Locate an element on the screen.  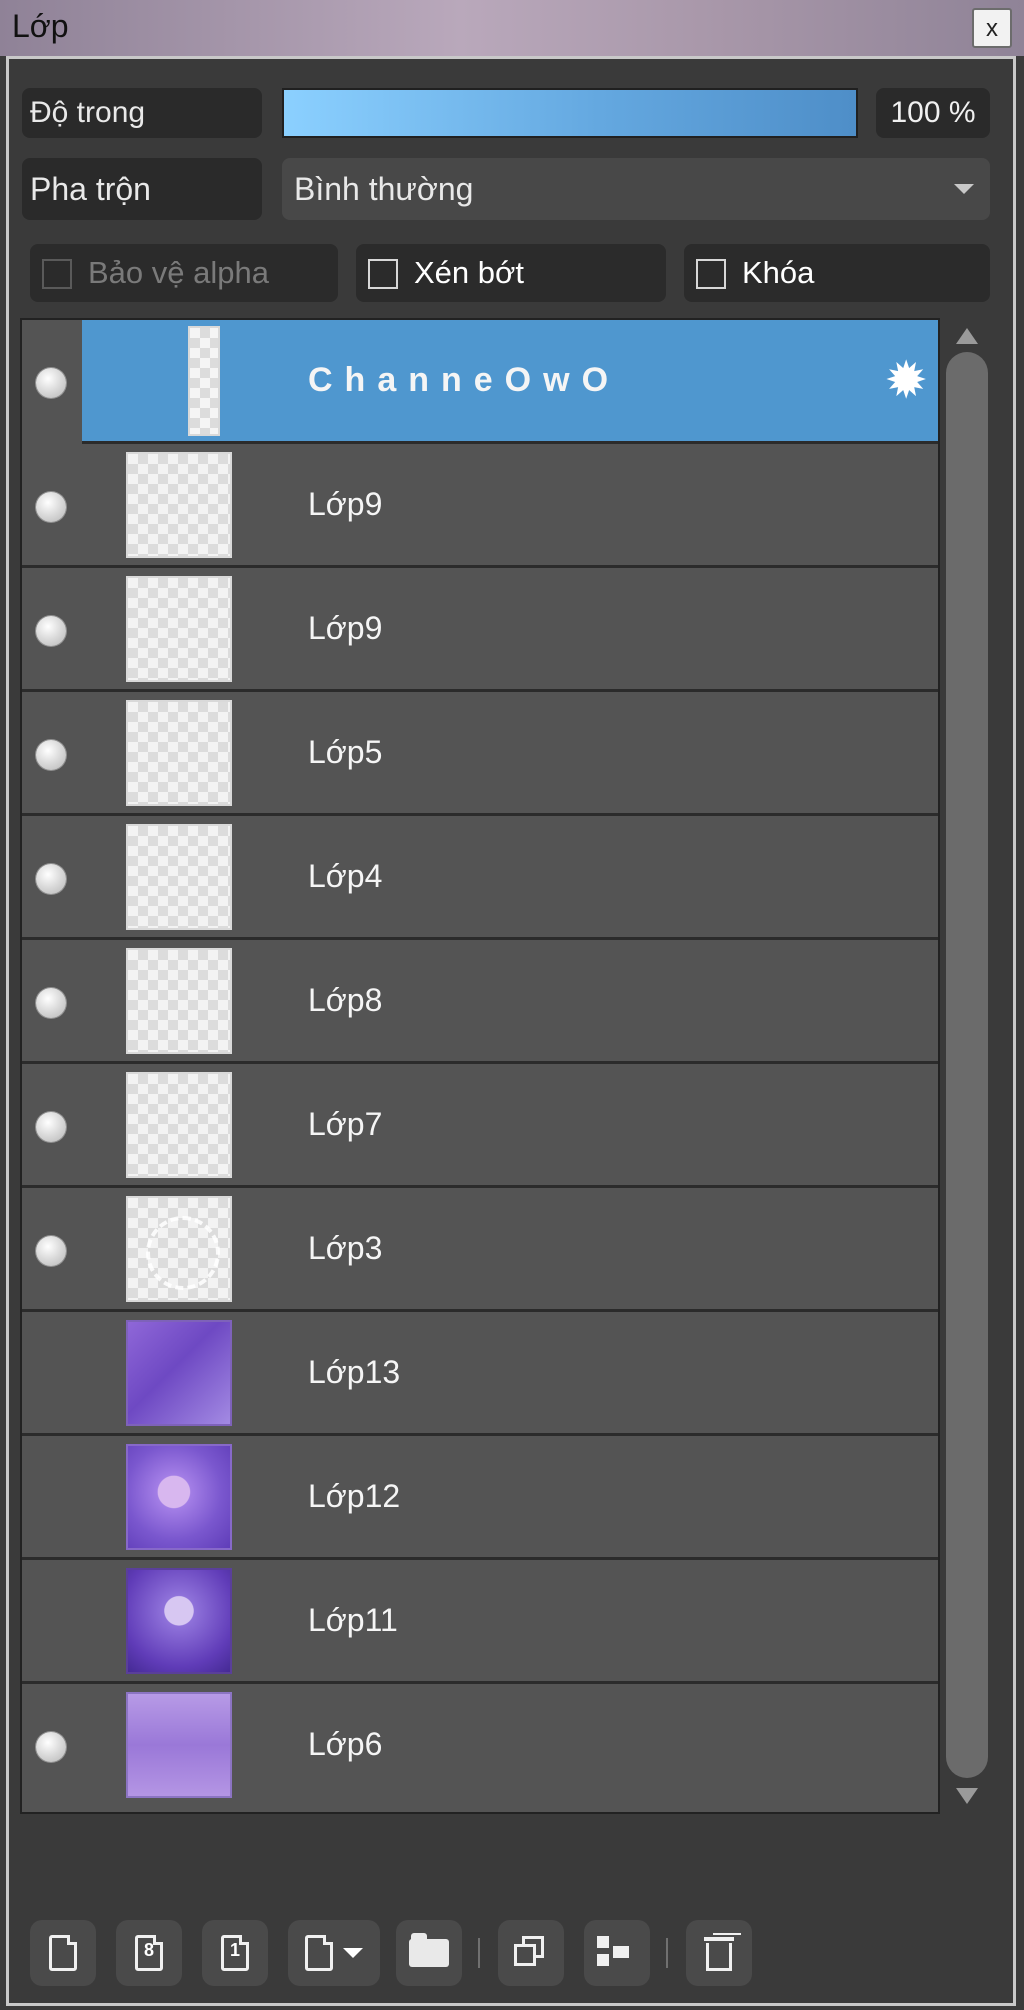
opacity-fill is located at coordinates (570, 113).